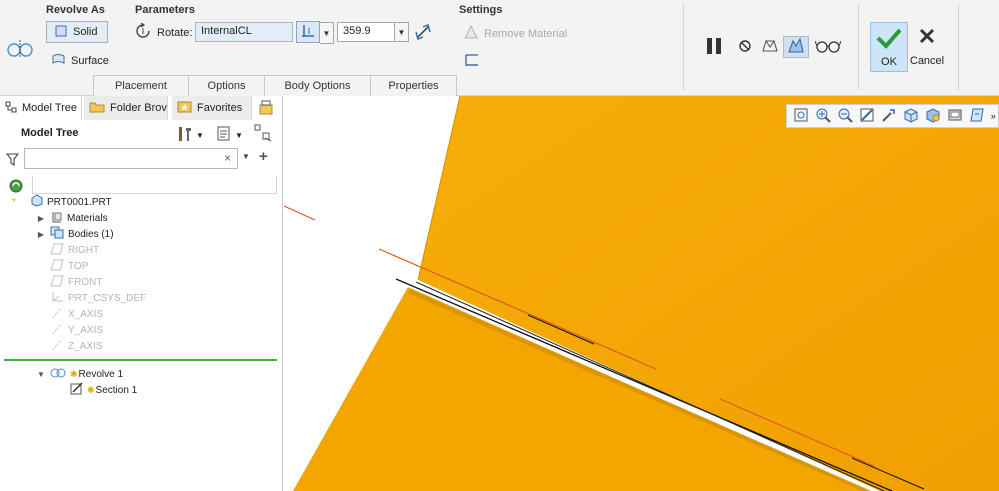  What do you see at coordinates (796, 47) in the screenshot?
I see `verify-preview-button` at bounding box center [796, 47].